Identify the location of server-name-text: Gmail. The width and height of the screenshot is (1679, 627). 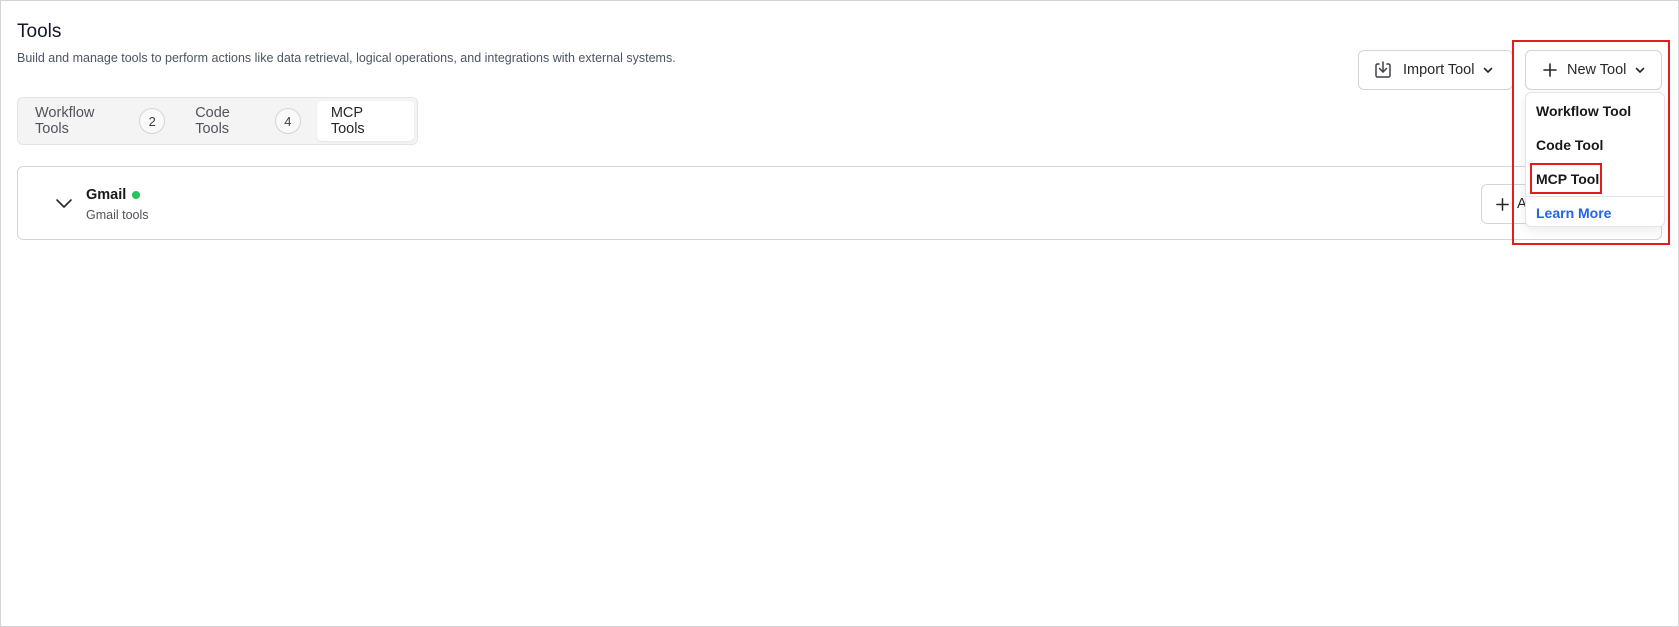
(106, 195).